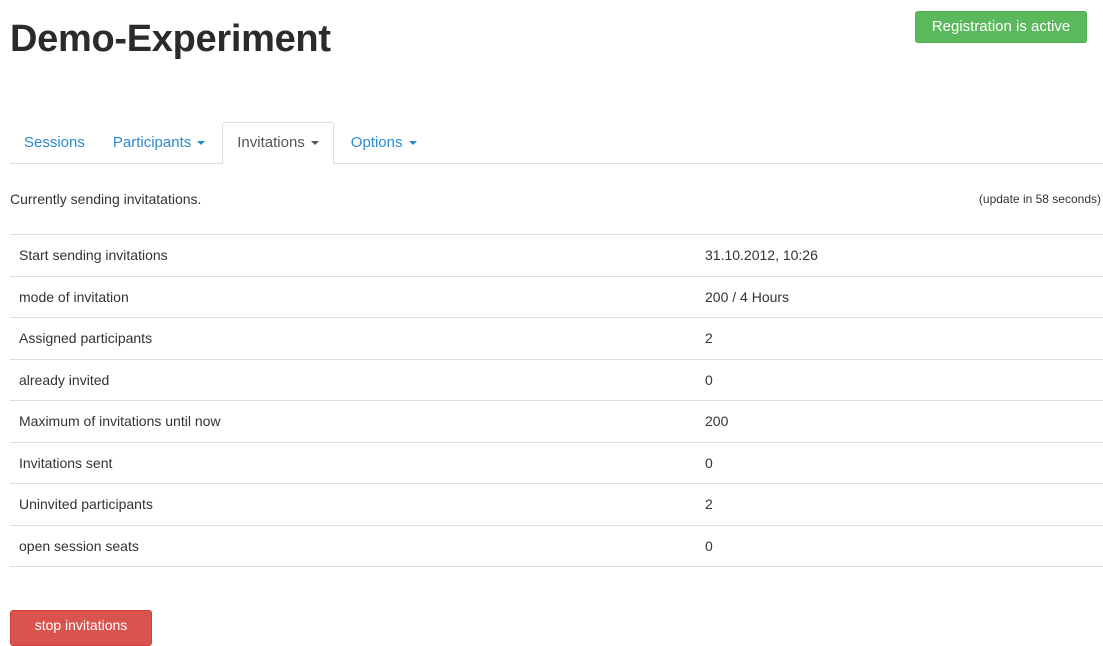  I want to click on row-label: already invited, so click(64, 379).